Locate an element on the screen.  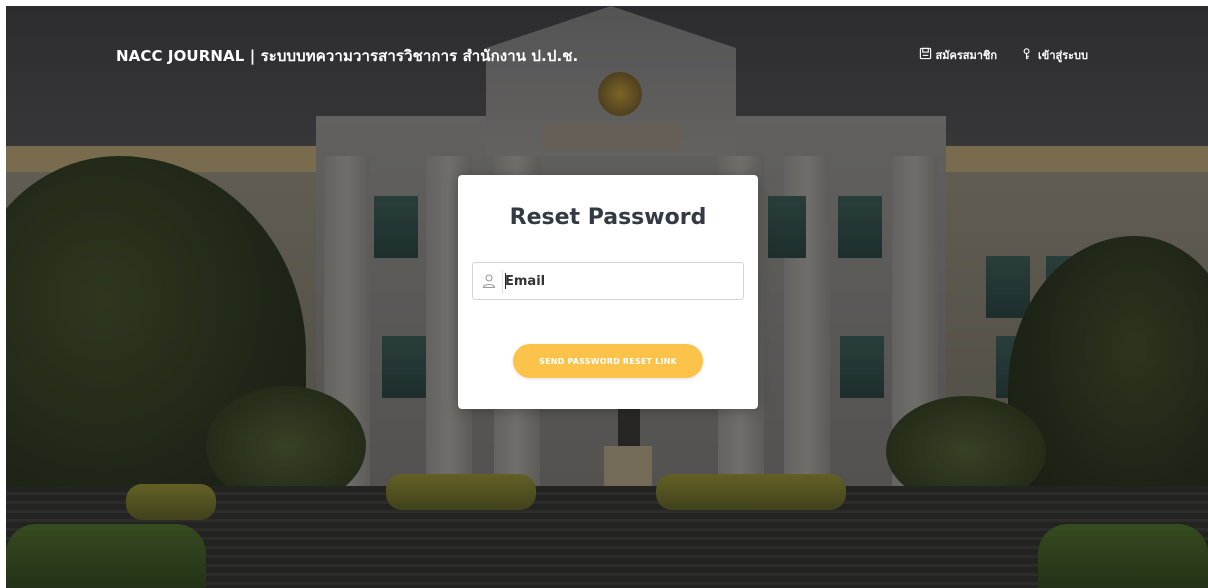
login-label: เข้าสู่ระบบ is located at coordinates (1063, 55).